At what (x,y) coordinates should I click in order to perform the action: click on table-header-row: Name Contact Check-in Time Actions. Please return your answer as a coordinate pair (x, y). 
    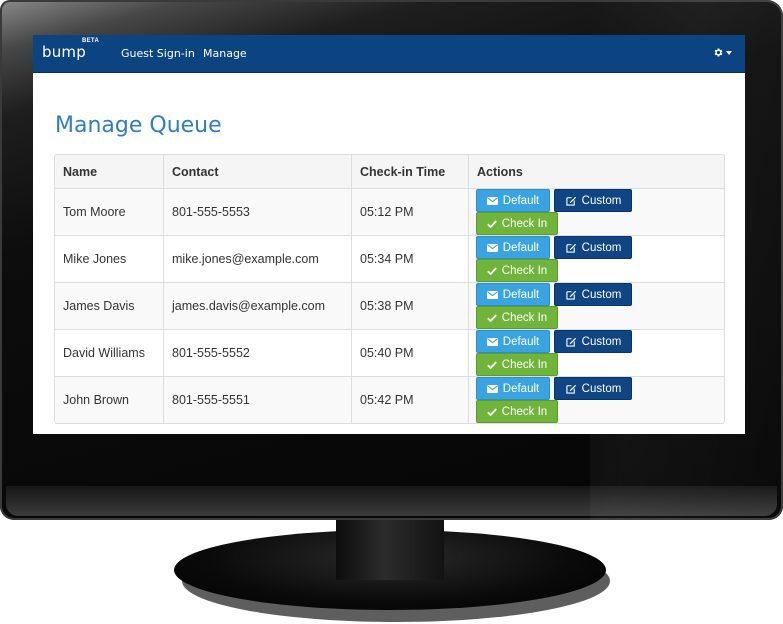
    Looking at the image, I should click on (389, 172).